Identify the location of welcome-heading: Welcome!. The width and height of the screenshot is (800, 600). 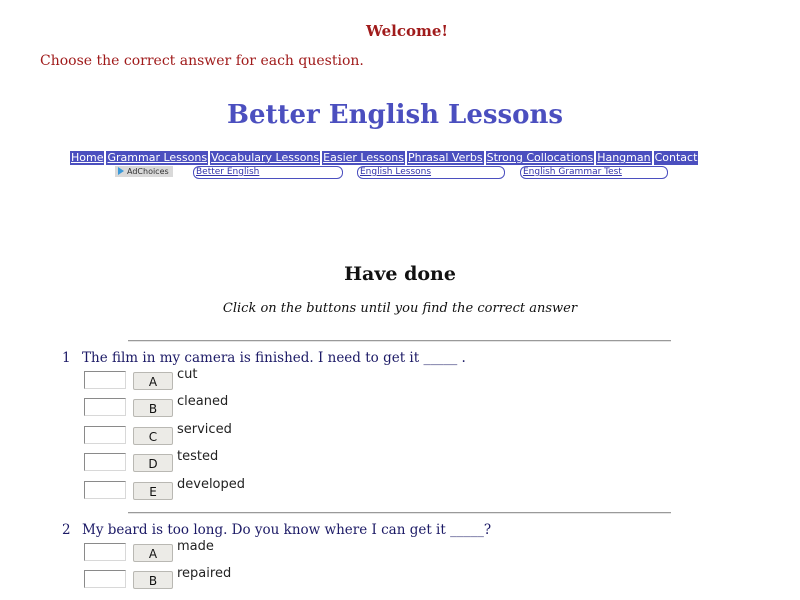
(406, 31).